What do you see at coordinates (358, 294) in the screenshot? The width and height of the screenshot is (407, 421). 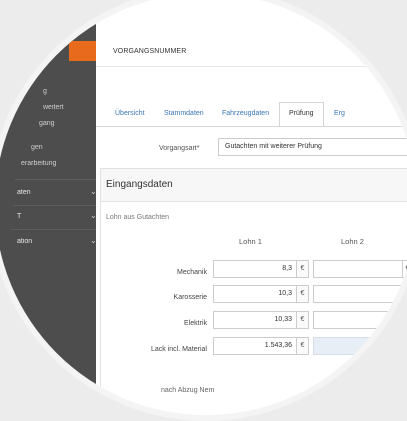 I see `karosserie-lohn2-input` at bounding box center [358, 294].